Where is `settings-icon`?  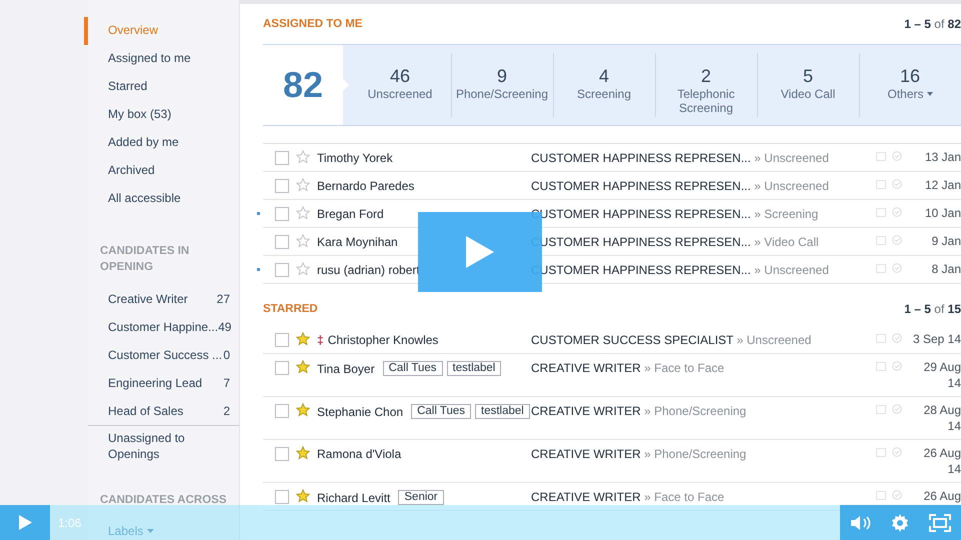
settings-icon is located at coordinates (900, 523).